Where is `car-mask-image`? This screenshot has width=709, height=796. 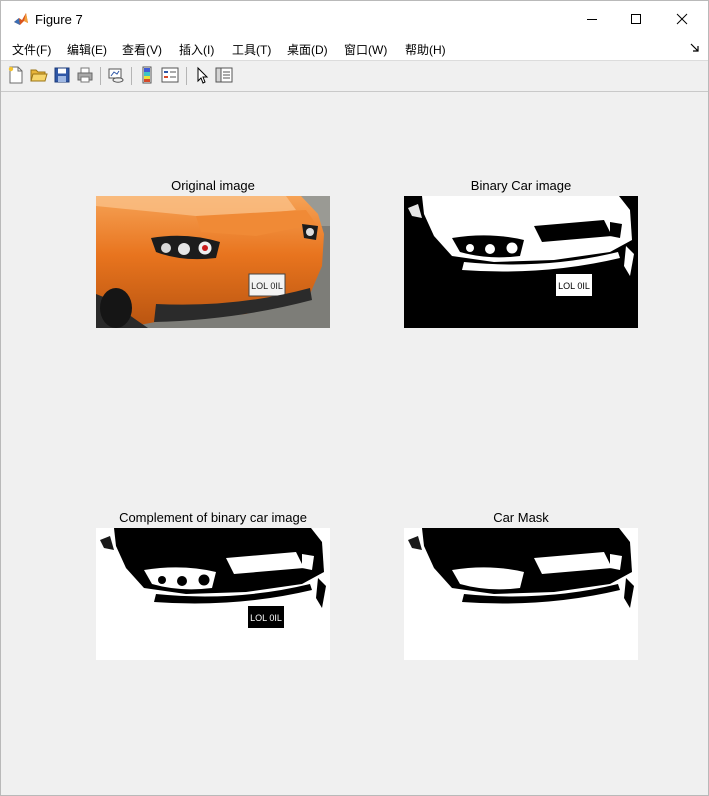
car-mask-image is located at coordinates (521, 594).